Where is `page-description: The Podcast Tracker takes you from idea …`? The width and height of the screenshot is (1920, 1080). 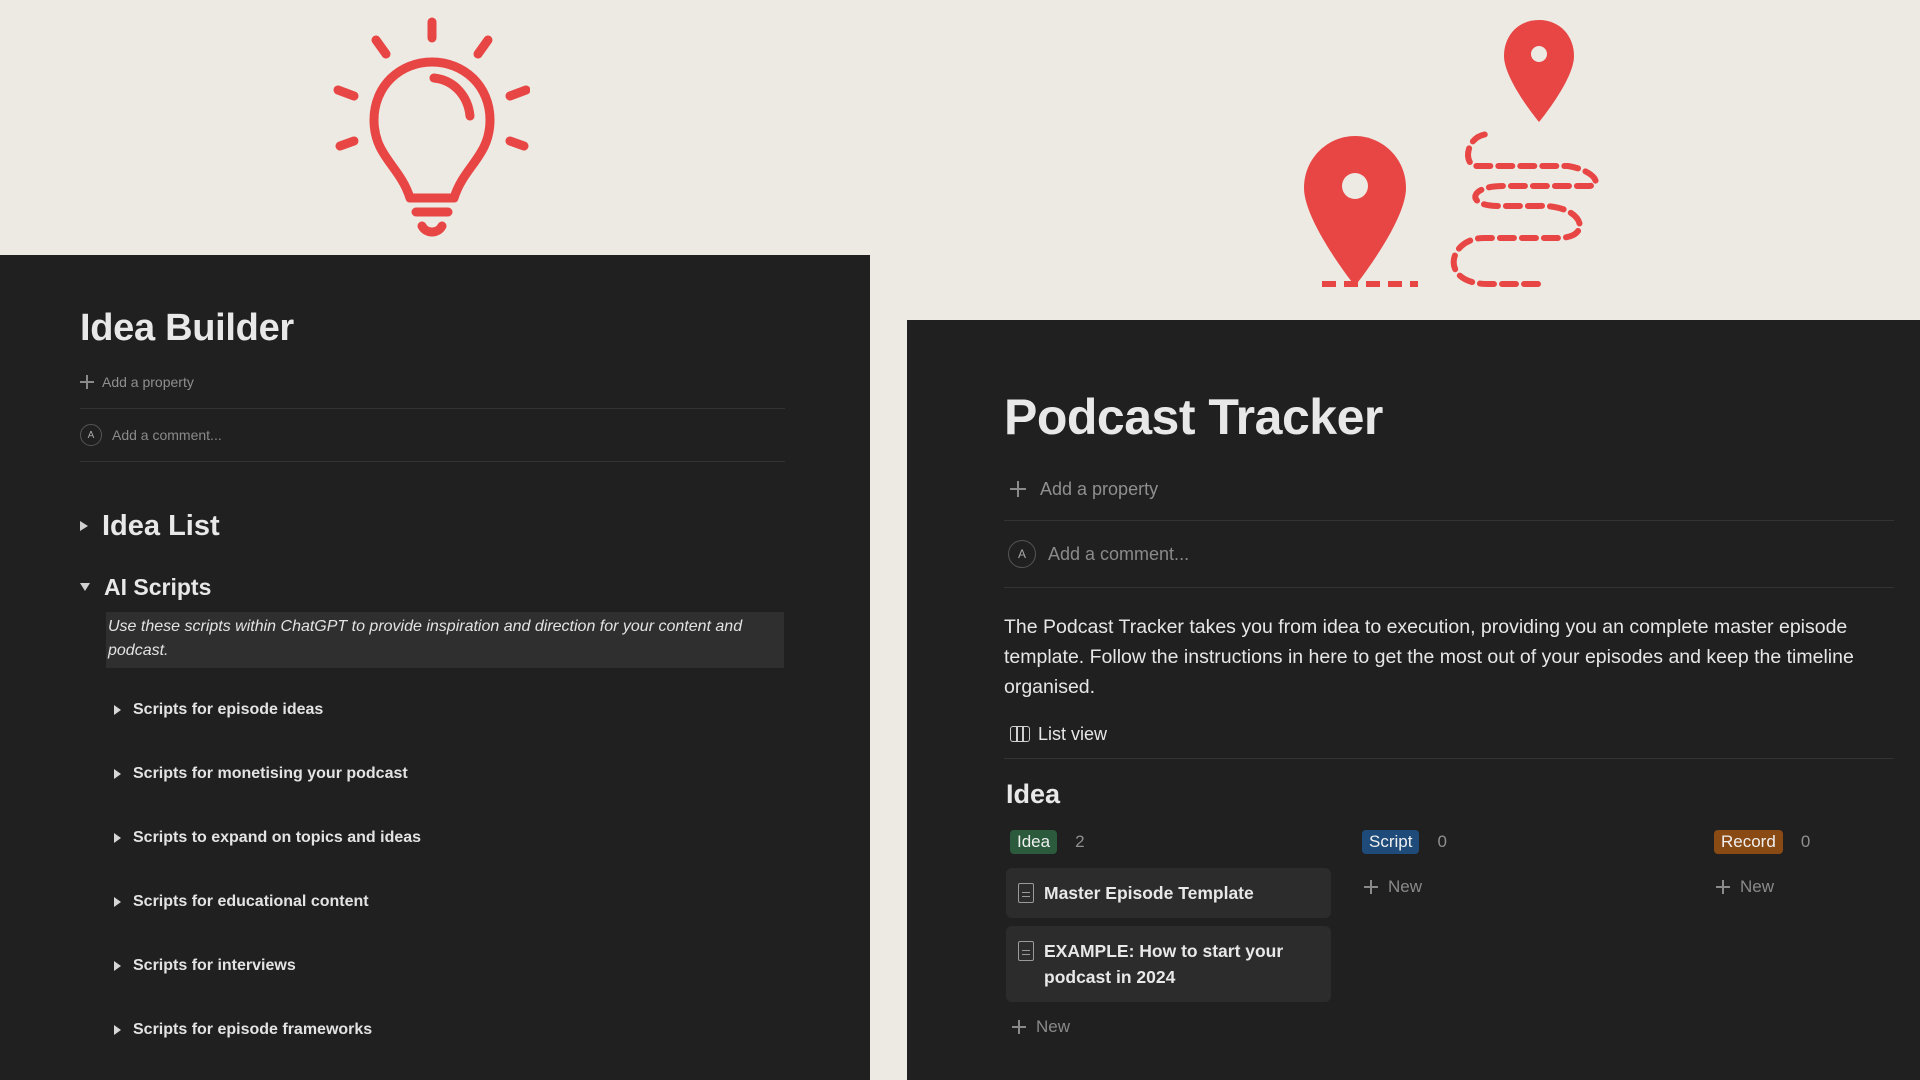
page-description: The Podcast Tracker takes you from idea … is located at coordinates (1429, 657).